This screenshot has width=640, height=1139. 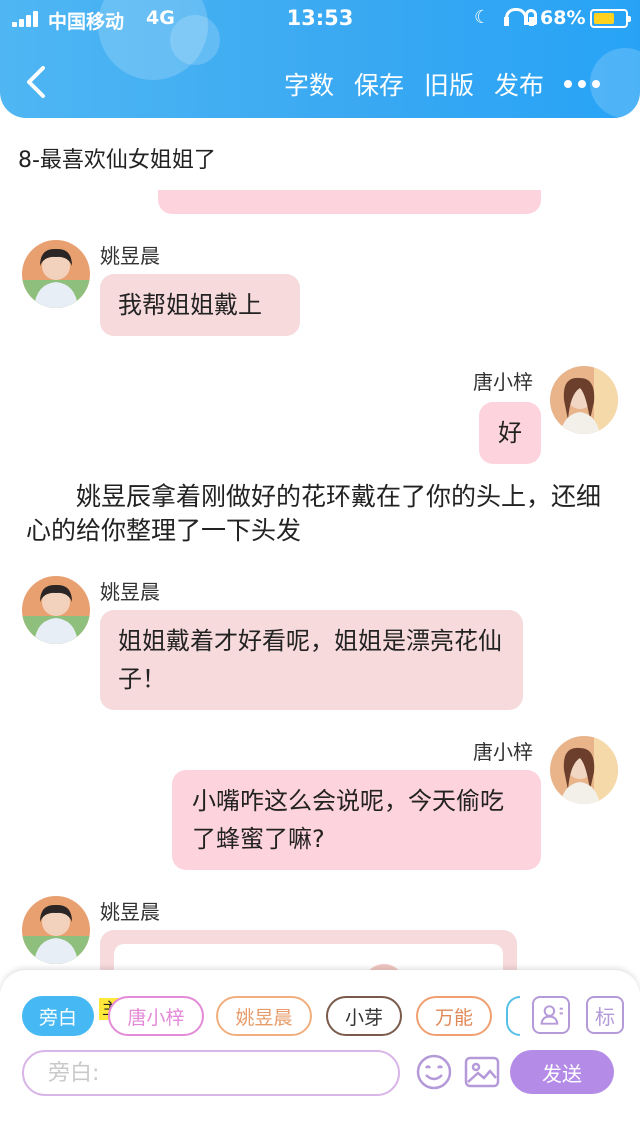 I want to click on battery-icon, so click(x=610, y=18).